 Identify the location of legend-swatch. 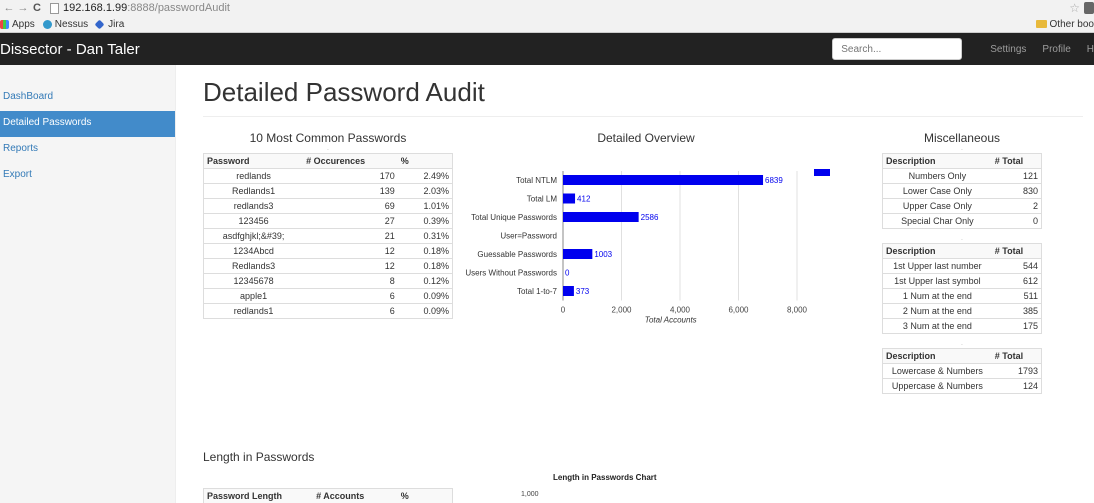
(822, 172).